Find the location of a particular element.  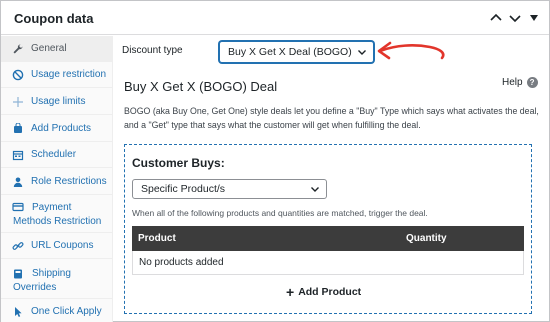

sidebar-item-label: Usage restriction is located at coordinates (69, 74).